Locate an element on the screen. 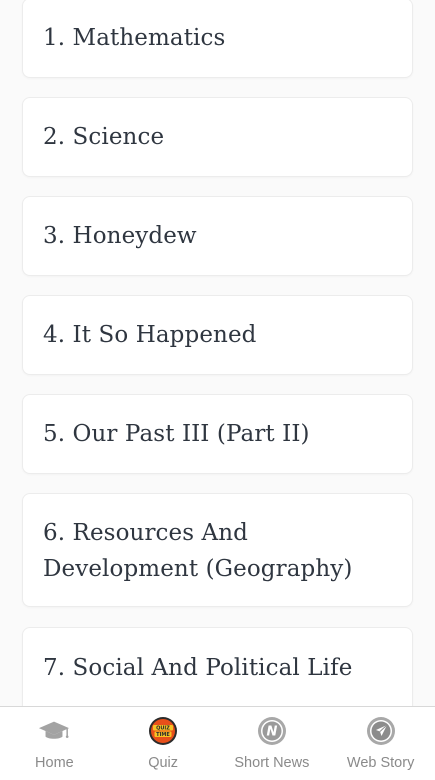 The image size is (435, 780). quiz-time-icon: QUIZ TIME is located at coordinates (163, 731).